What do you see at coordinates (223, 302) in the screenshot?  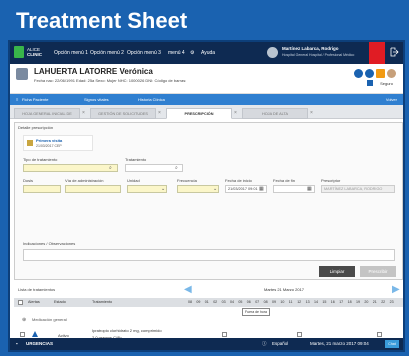 I see `hour-column-header: 03` at bounding box center [223, 302].